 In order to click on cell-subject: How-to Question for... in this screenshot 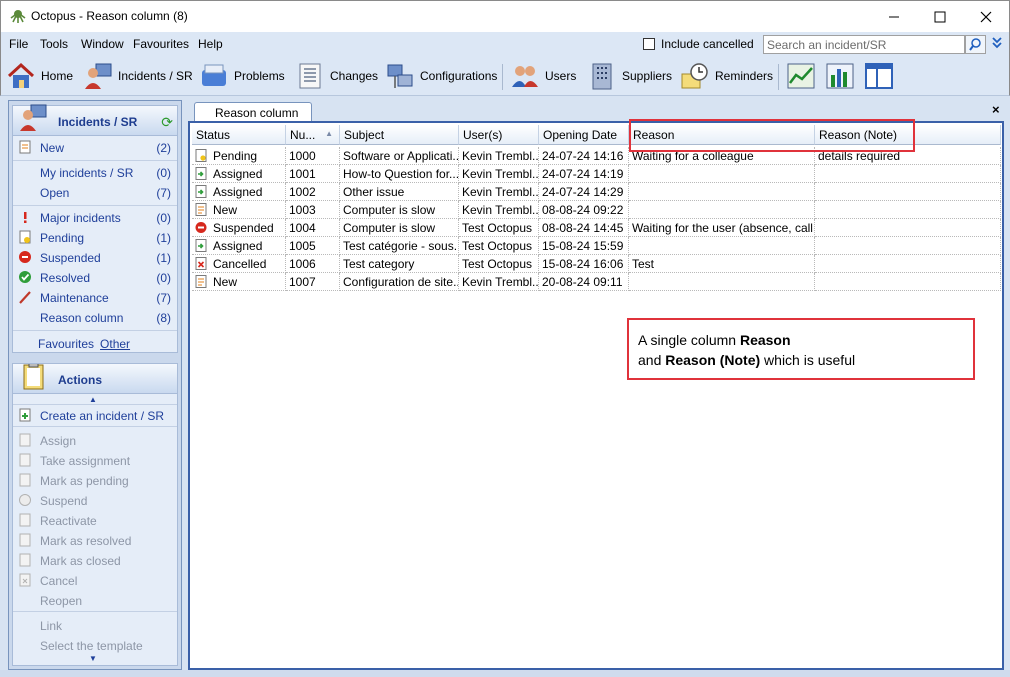, I will do `click(399, 174)`.